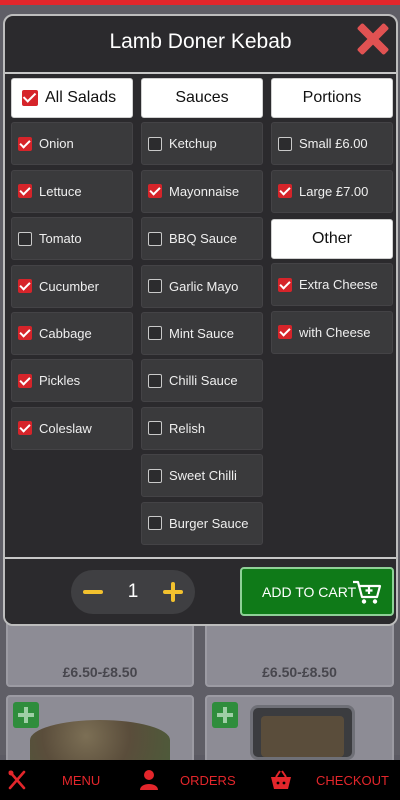 Image resolution: width=400 pixels, height=800 pixels. I want to click on option-label: Garlic Mayo, so click(204, 286).